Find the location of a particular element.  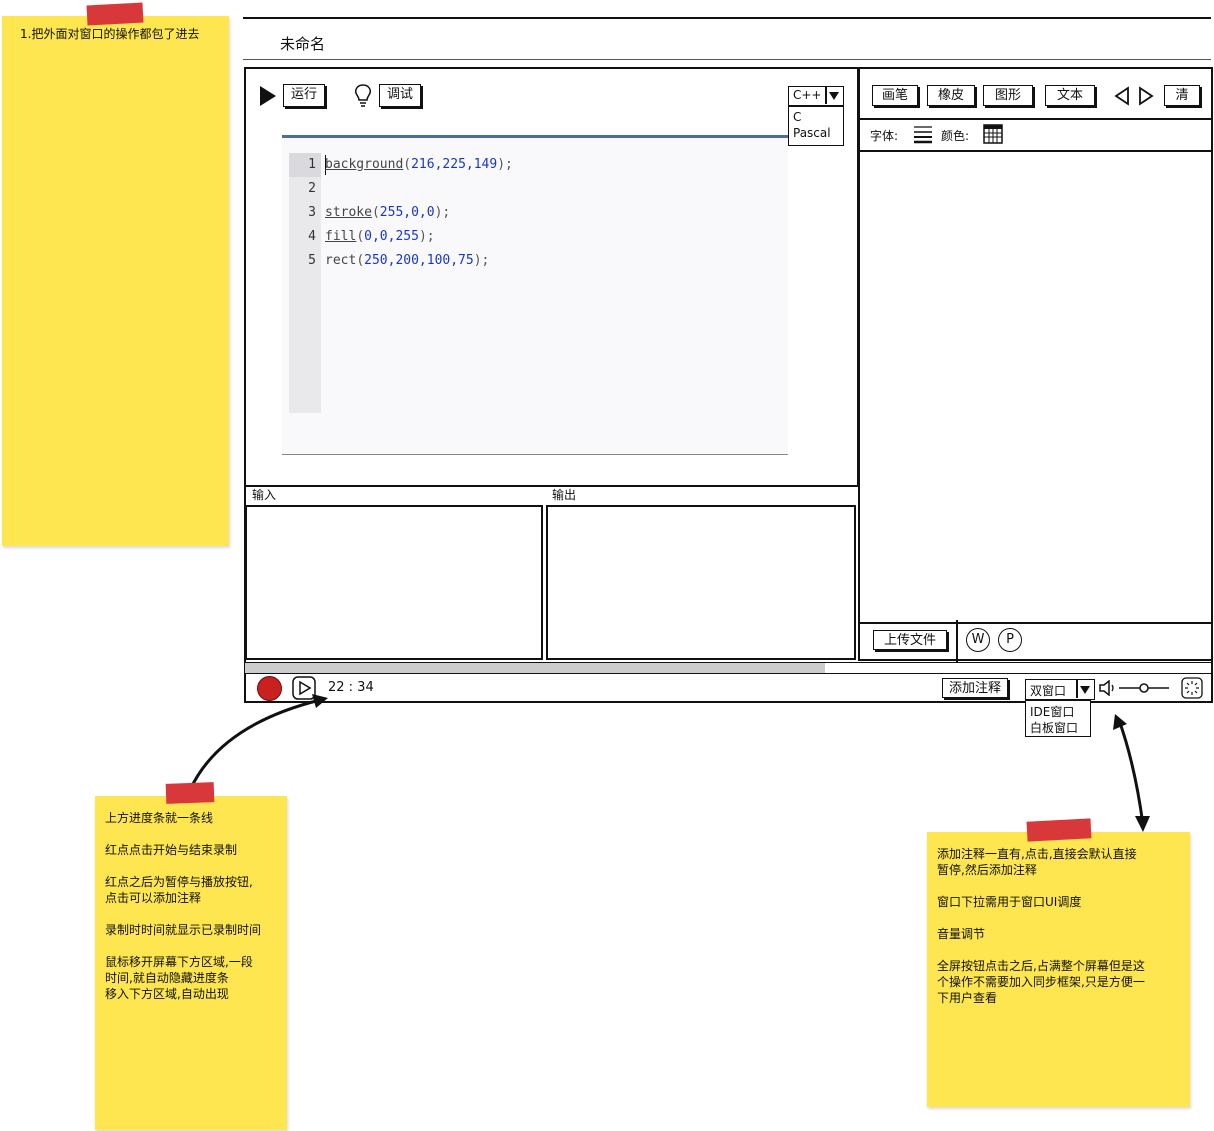

text-button: 文本 is located at coordinates (1070, 95).